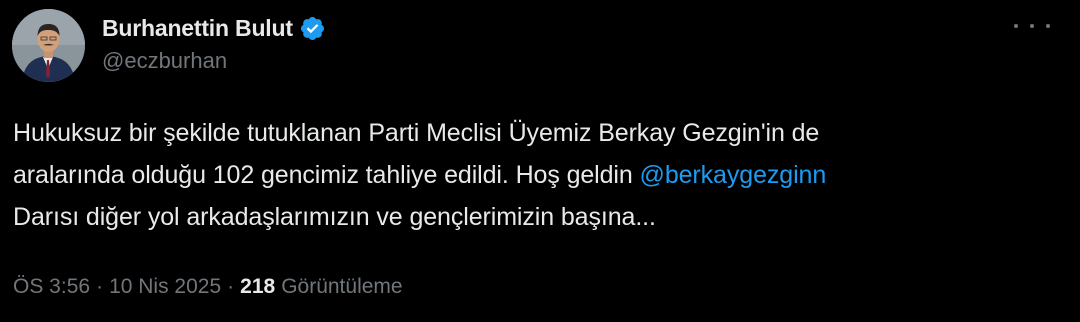 This screenshot has width=1080, height=322. What do you see at coordinates (312, 28) in the screenshot?
I see `verified-badge-icon` at bounding box center [312, 28].